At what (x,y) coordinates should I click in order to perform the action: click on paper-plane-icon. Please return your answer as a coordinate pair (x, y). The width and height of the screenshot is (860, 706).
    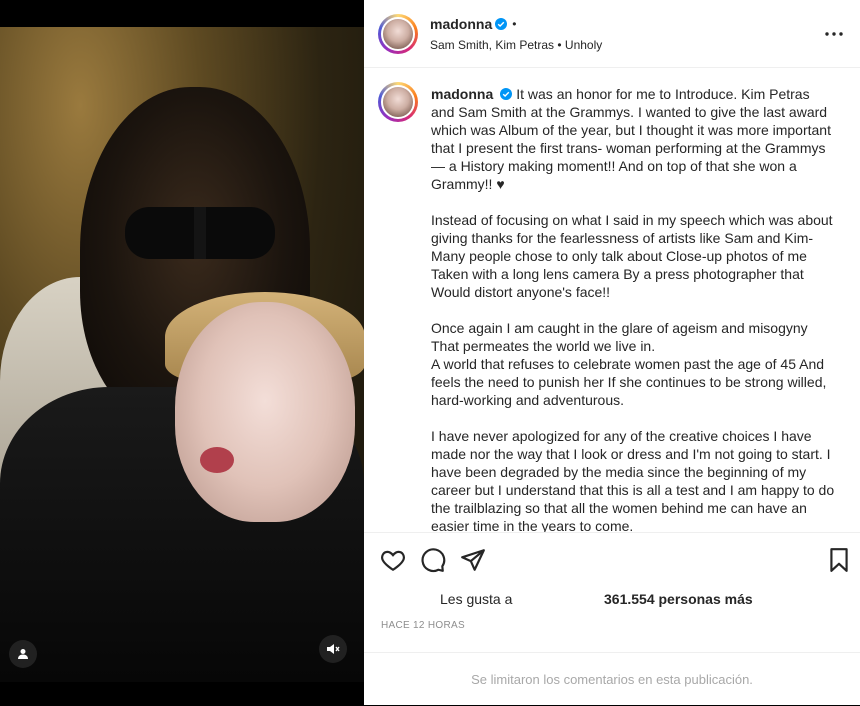
    Looking at the image, I should click on (473, 560).